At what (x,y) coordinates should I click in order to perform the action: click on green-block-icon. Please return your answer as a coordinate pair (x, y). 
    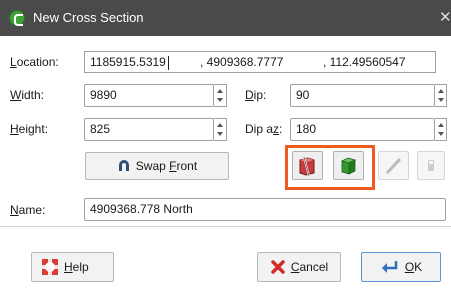
    Looking at the image, I should click on (348, 166).